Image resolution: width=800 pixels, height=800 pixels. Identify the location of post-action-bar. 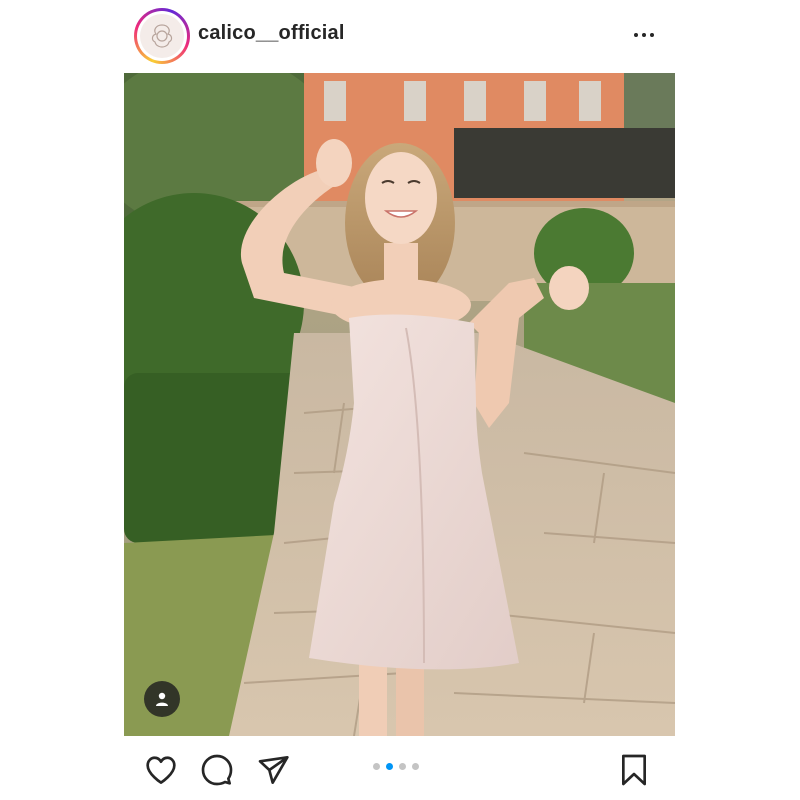
(400, 770).